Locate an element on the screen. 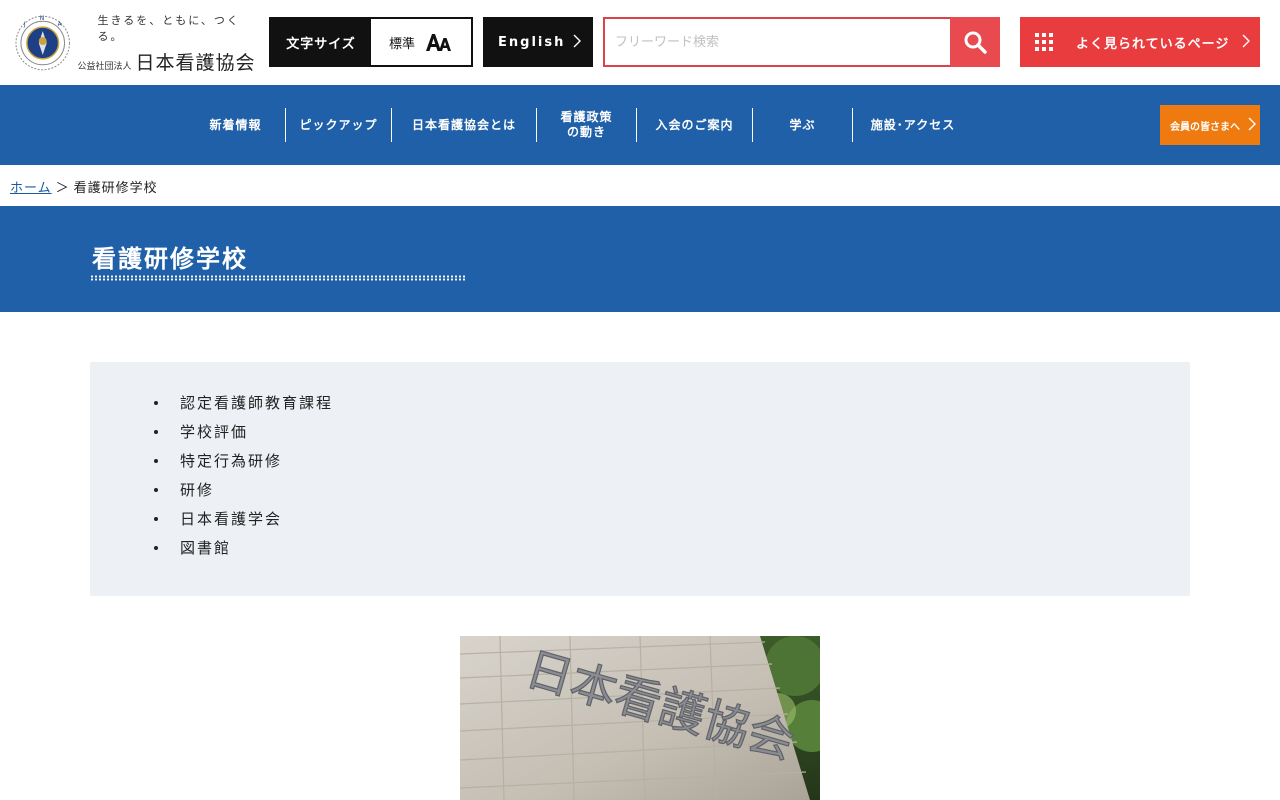 Image resolution: width=1280 pixels, height=800 pixels. link-certified-nurse-course: 認定看護師教育課程 is located at coordinates (244, 406).